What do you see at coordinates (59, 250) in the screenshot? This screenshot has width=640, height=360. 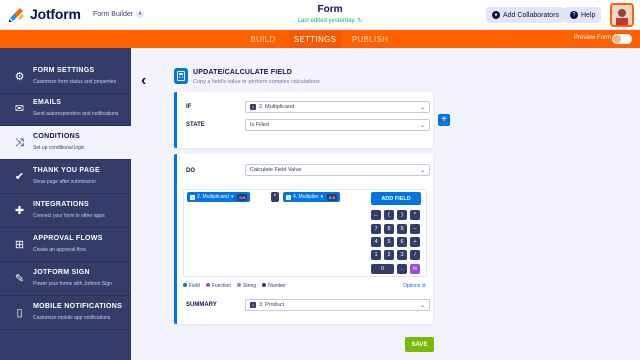 I see `sidebar-item-subtitle: Create an approval flow` at bounding box center [59, 250].